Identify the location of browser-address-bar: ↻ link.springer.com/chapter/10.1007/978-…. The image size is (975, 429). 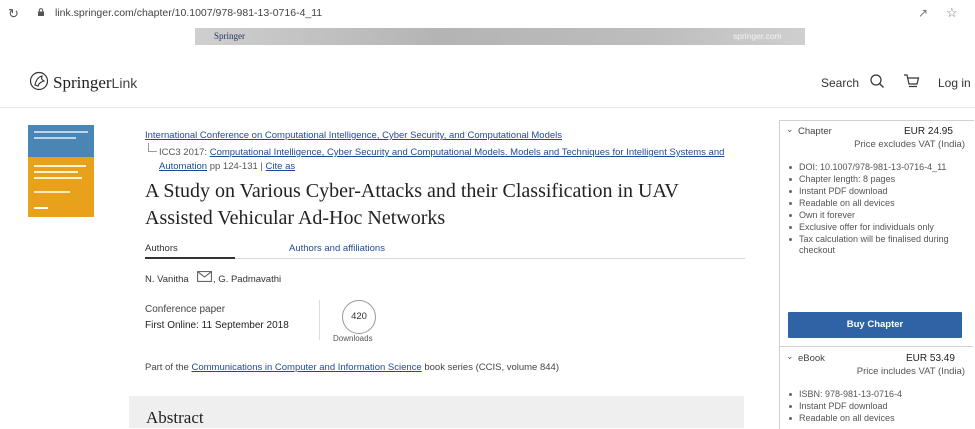
(487, 14).